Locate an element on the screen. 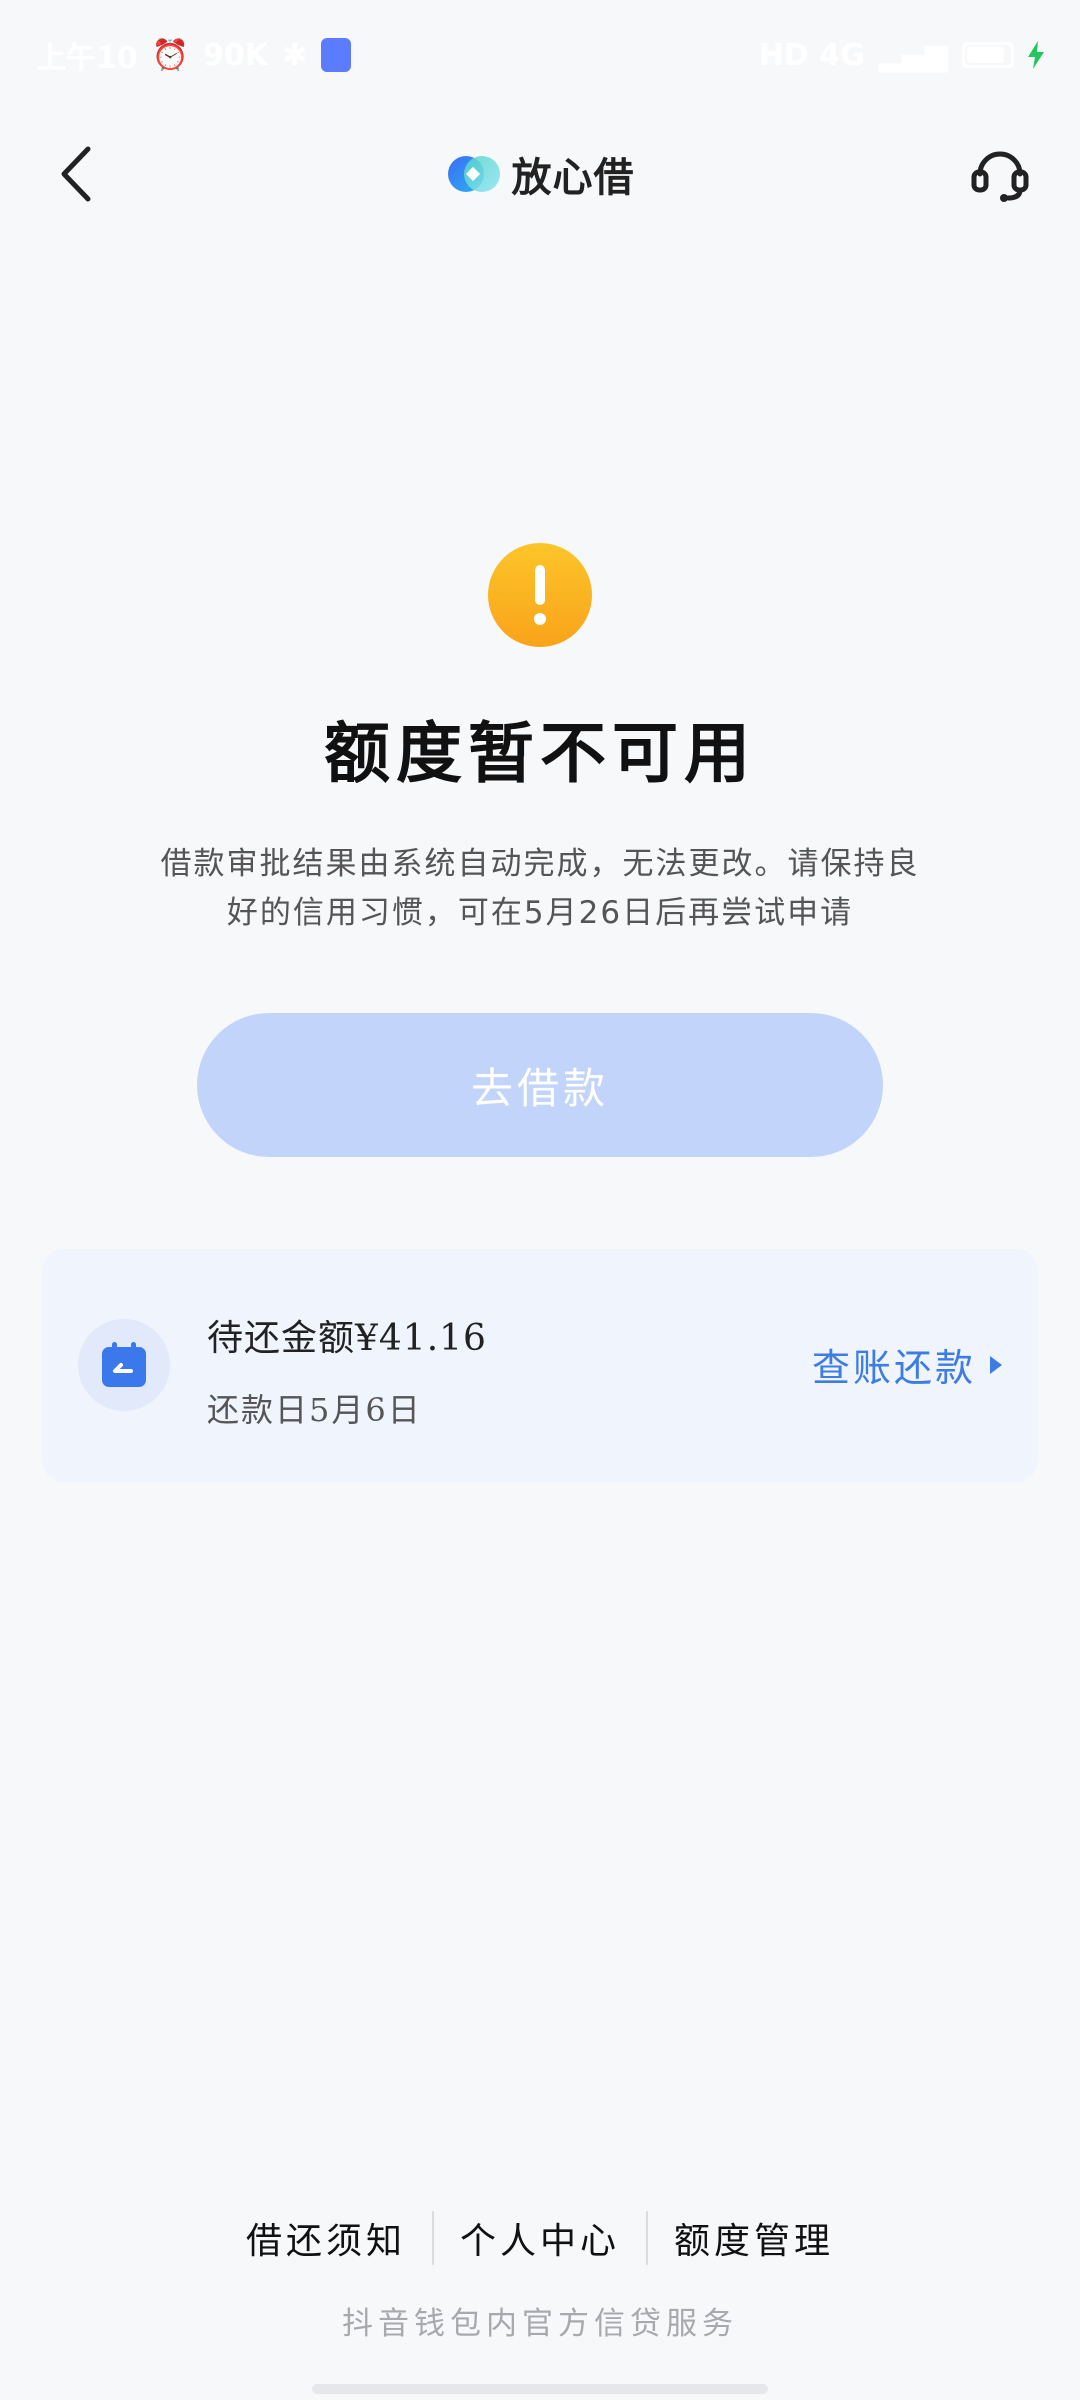 This screenshot has height=2400, width=1080. header: 放心借 is located at coordinates (540, 185).